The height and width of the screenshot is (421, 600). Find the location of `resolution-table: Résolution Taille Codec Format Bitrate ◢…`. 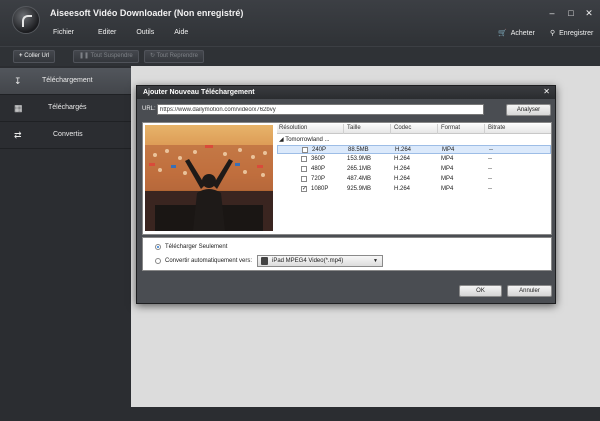

resolution-table: Résolution Taille Codec Format Bitrate ◢… is located at coordinates (414, 179).